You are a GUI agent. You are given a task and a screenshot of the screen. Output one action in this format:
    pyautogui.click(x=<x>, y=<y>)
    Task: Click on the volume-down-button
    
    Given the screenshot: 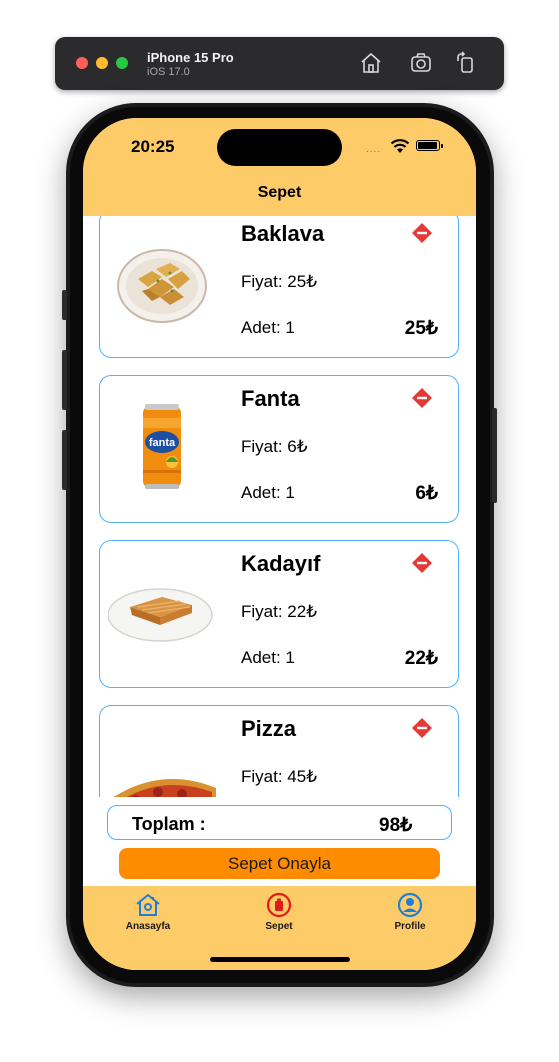 What is the action you would take?
    pyautogui.click(x=64, y=460)
    